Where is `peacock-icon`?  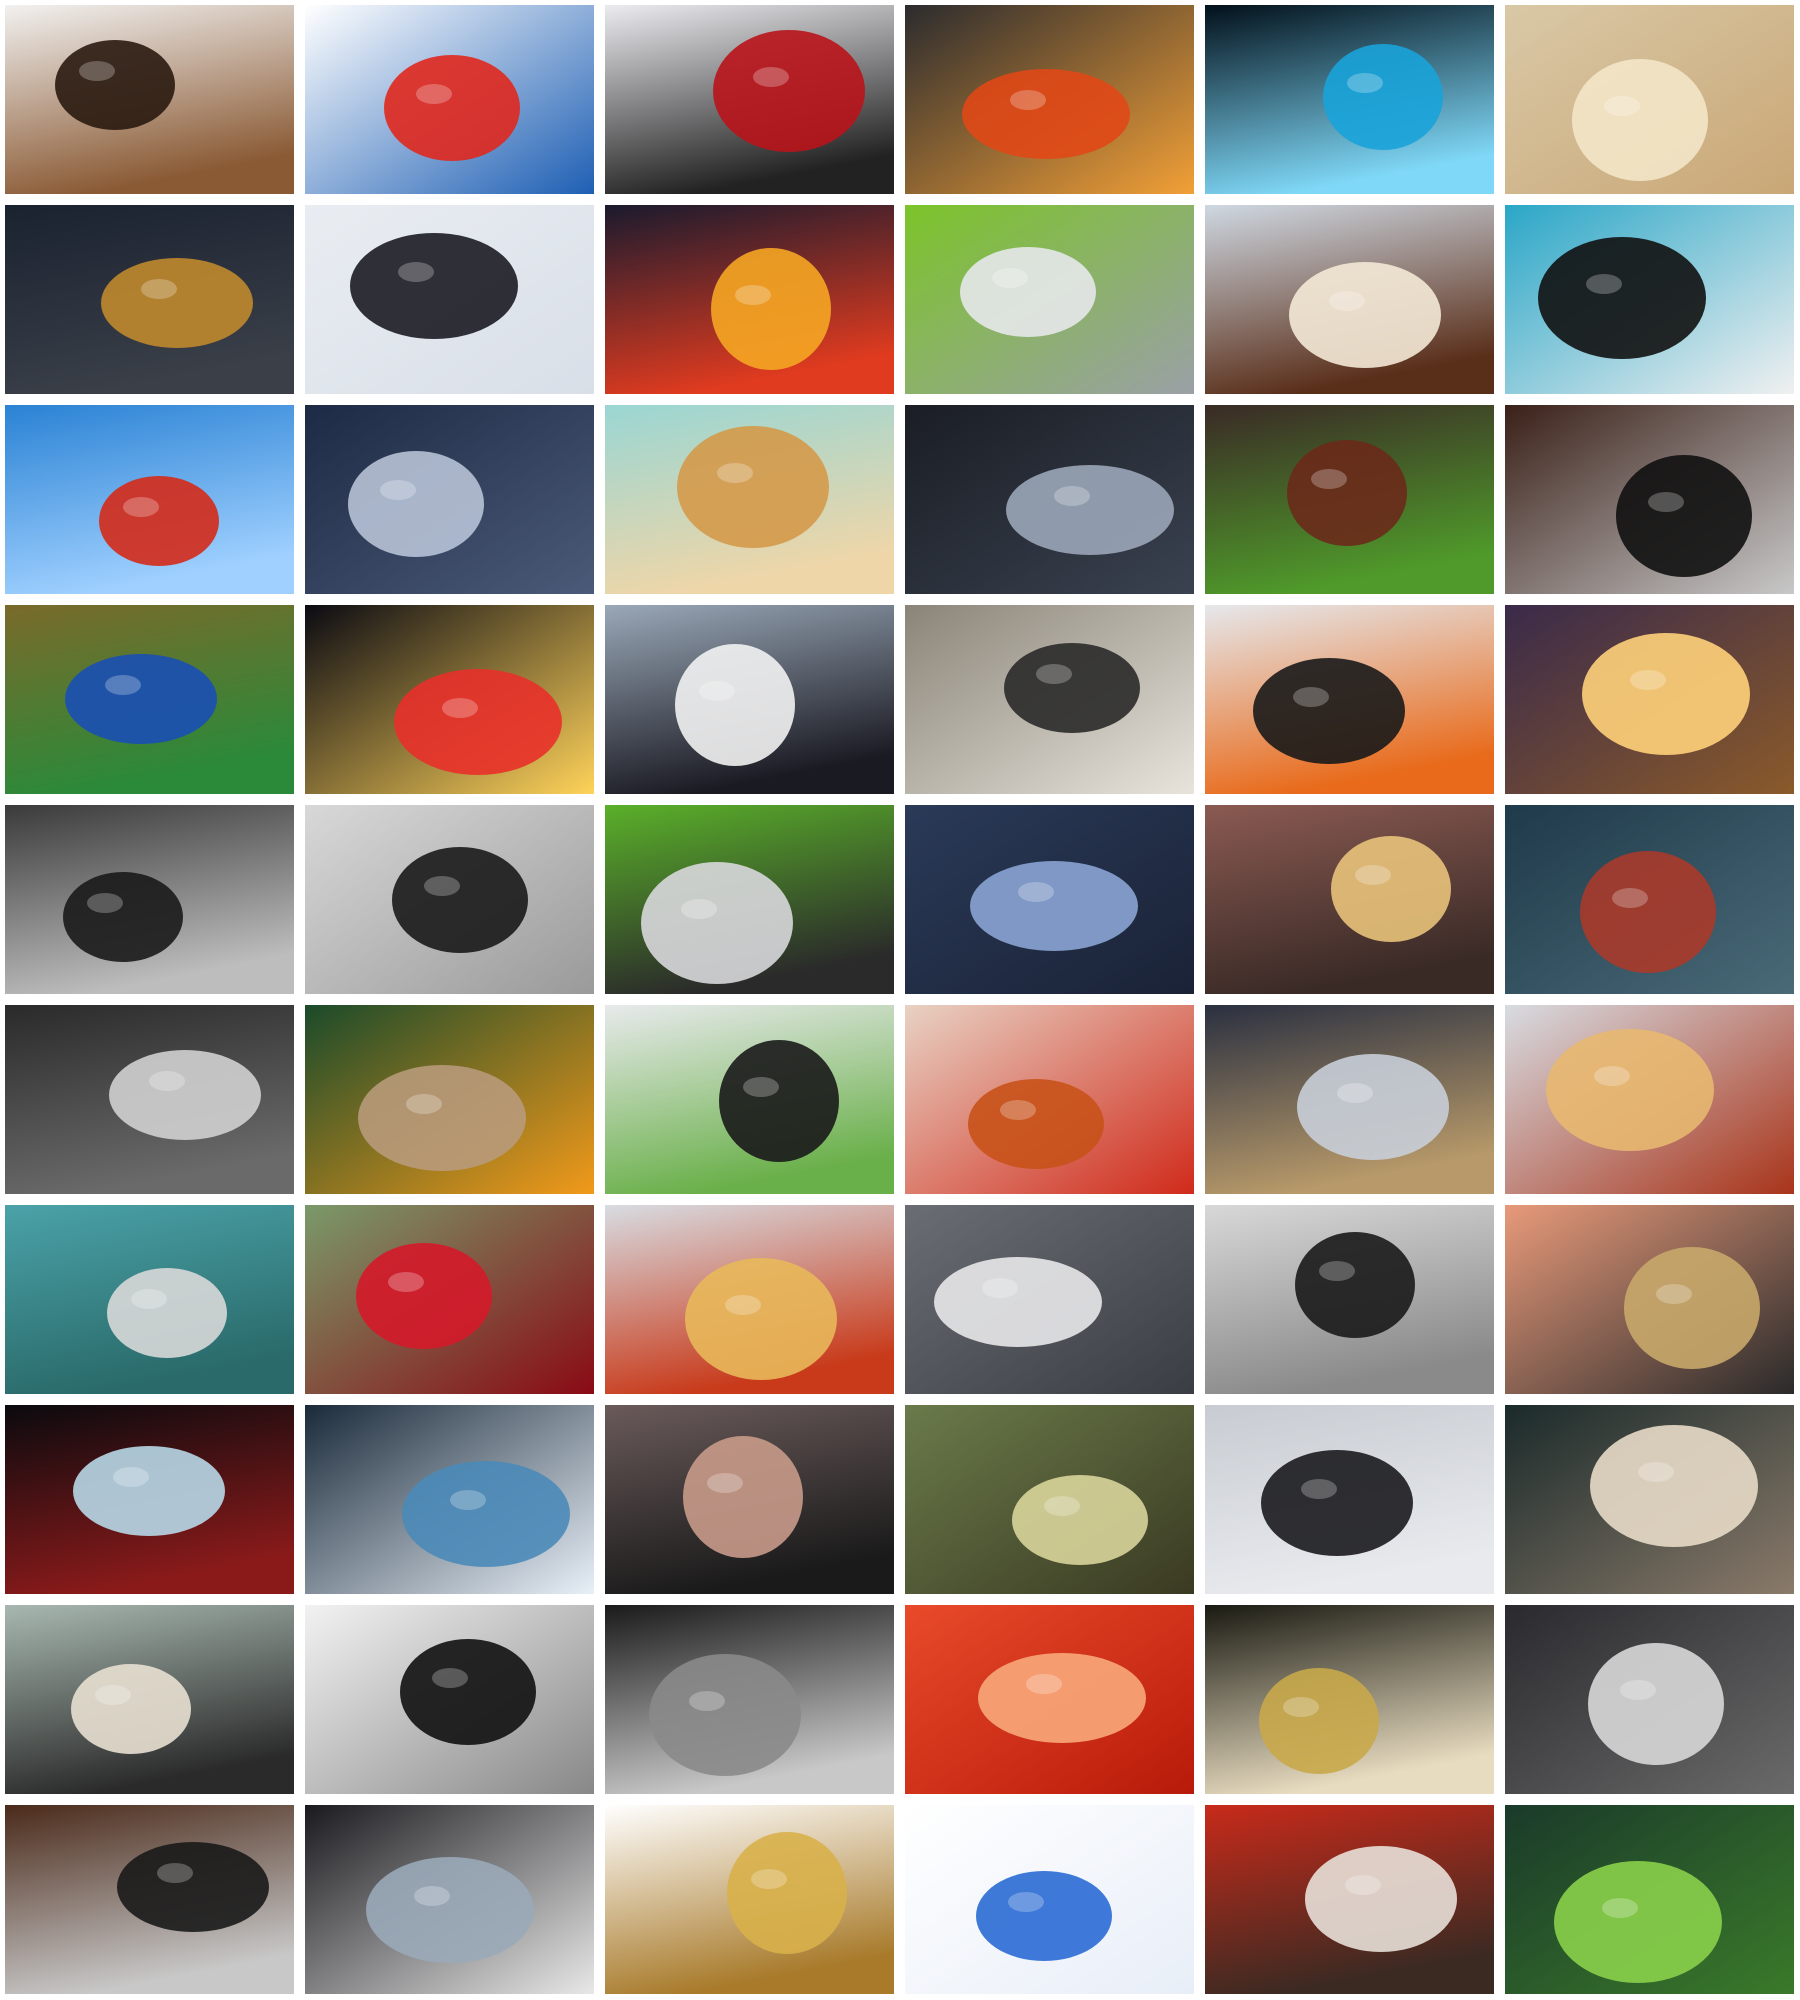 peacock-icon is located at coordinates (149, 699).